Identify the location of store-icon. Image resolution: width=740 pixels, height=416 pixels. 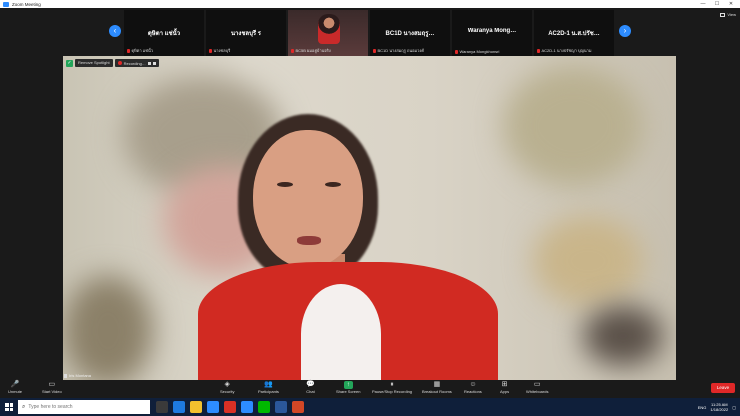
(213, 407).